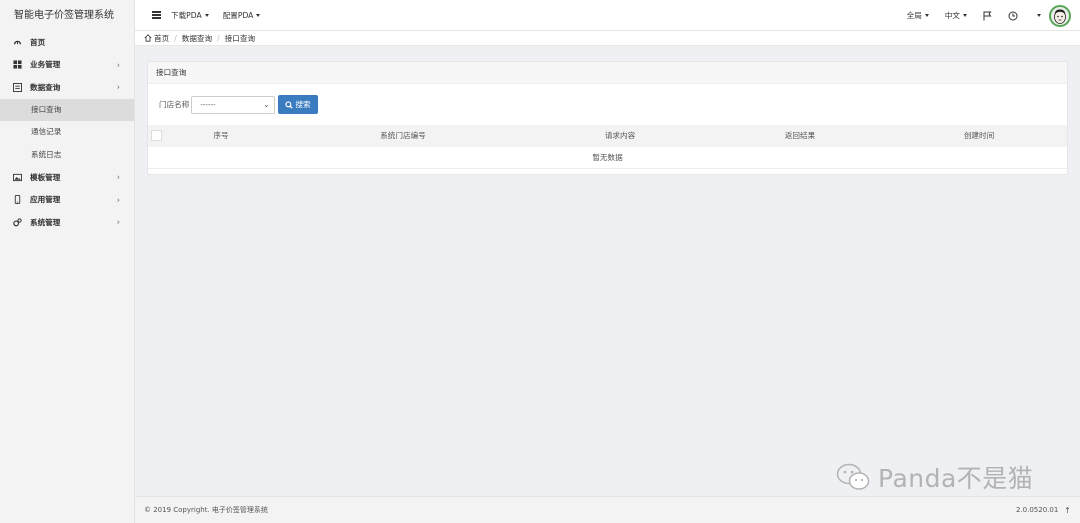  Describe the element at coordinates (45, 177) in the screenshot. I see `sidebar-item-label: 模板管理` at that location.